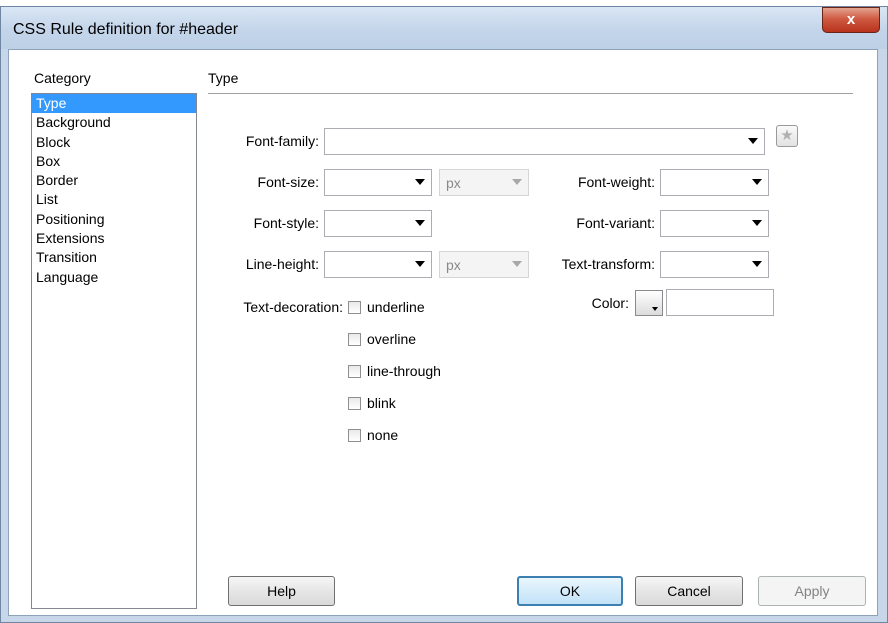  I want to click on close-button: x, so click(851, 20).